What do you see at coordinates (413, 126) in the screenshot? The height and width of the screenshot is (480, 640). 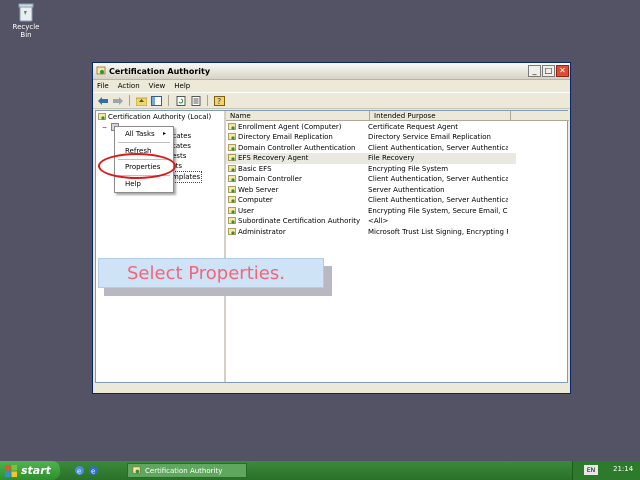 I see `template-purpose: Certificate Request Agent` at bounding box center [413, 126].